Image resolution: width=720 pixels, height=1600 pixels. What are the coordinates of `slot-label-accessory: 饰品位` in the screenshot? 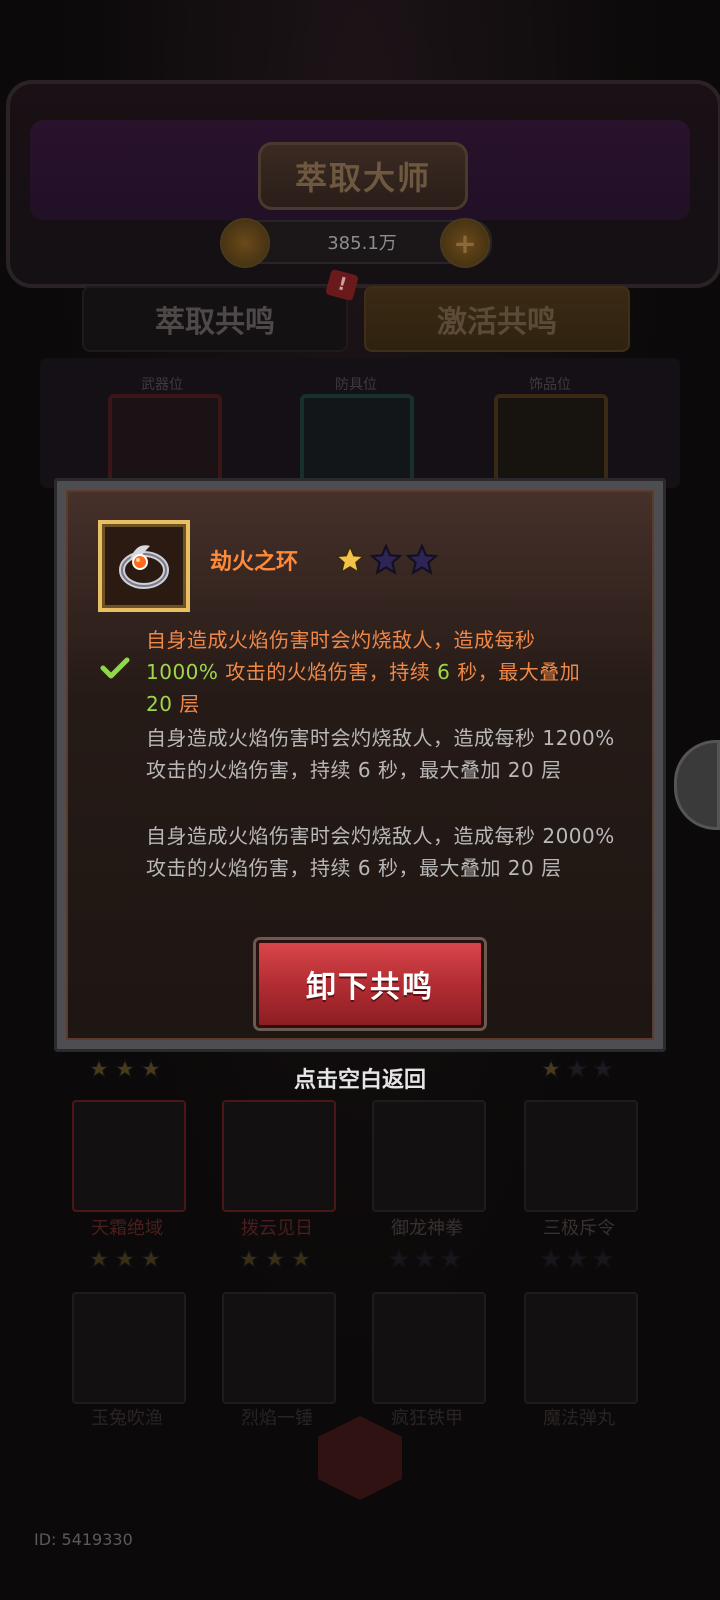 It's located at (550, 385).